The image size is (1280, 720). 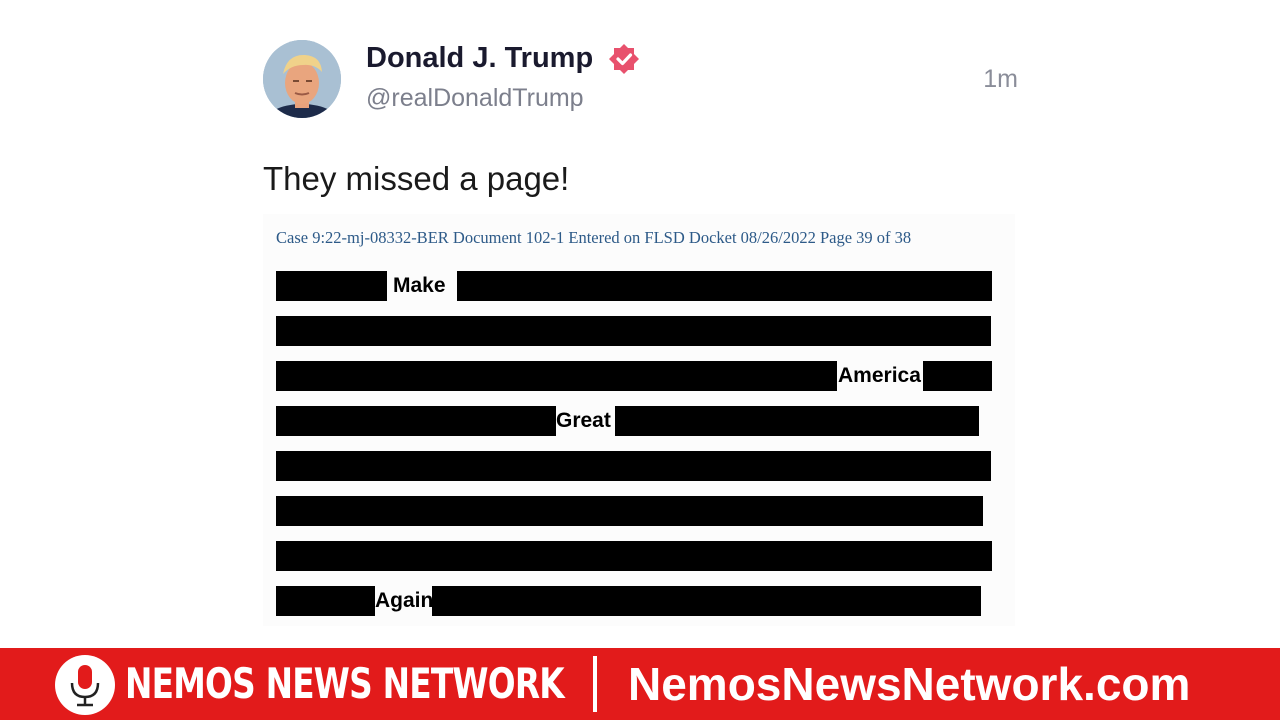 What do you see at coordinates (909, 684) in the screenshot?
I see `site-url: NemosNewsNetwork.com` at bounding box center [909, 684].